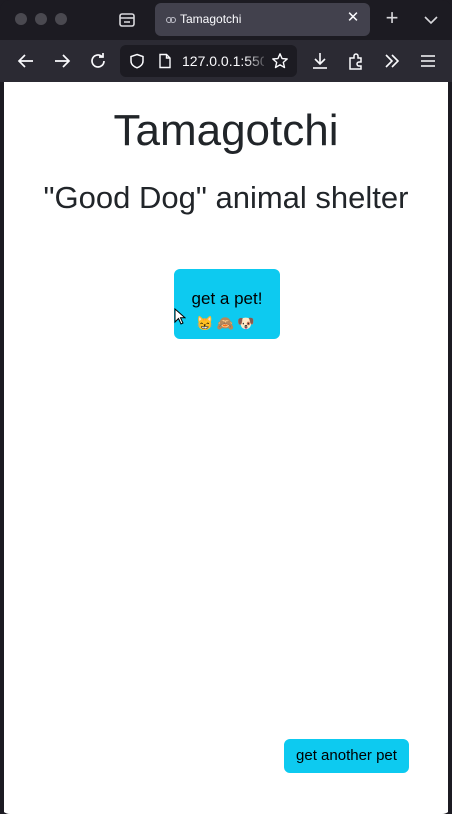 The width and height of the screenshot is (452, 814). What do you see at coordinates (257, 61) in the screenshot?
I see `url-fade` at bounding box center [257, 61].